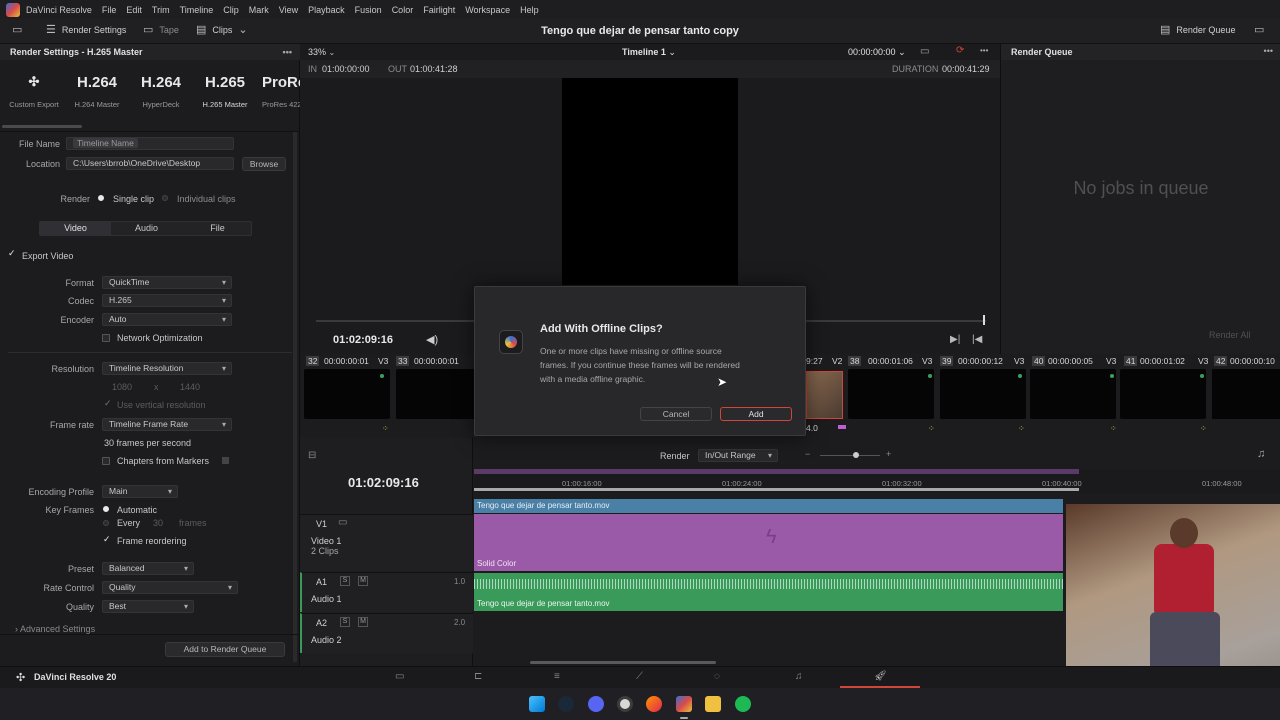  I want to click on video-preview, so click(650, 181).